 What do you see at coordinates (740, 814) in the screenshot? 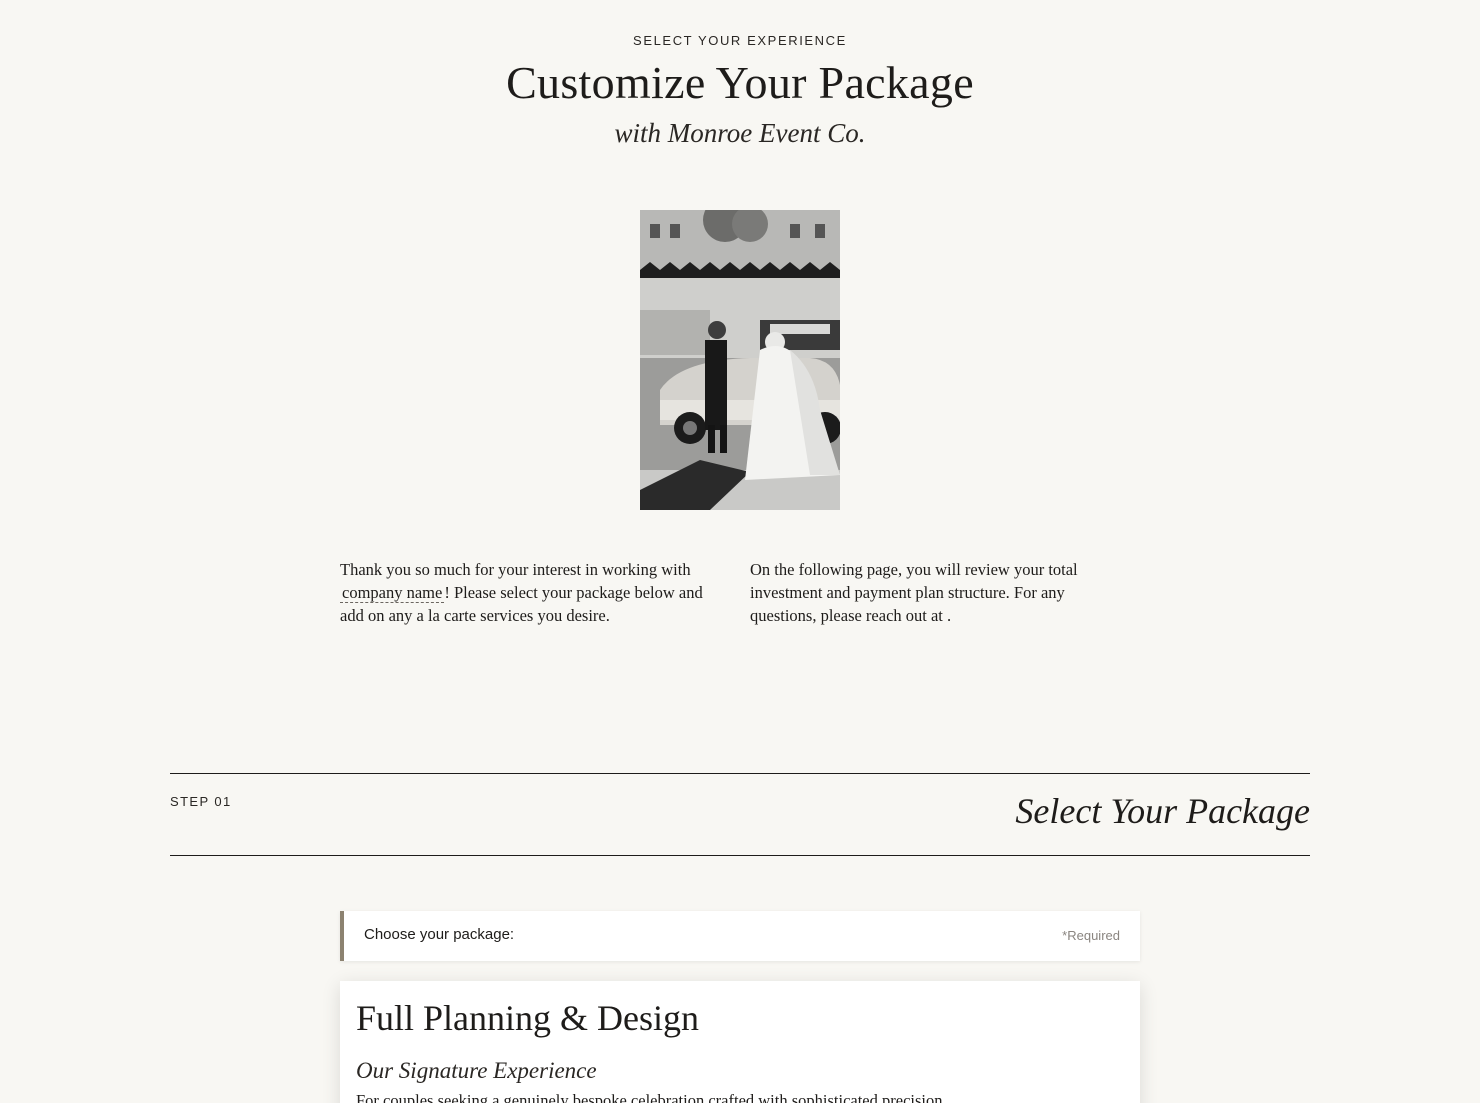
I see `step-header: STEP 01 Select Your Package` at bounding box center [740, 814].